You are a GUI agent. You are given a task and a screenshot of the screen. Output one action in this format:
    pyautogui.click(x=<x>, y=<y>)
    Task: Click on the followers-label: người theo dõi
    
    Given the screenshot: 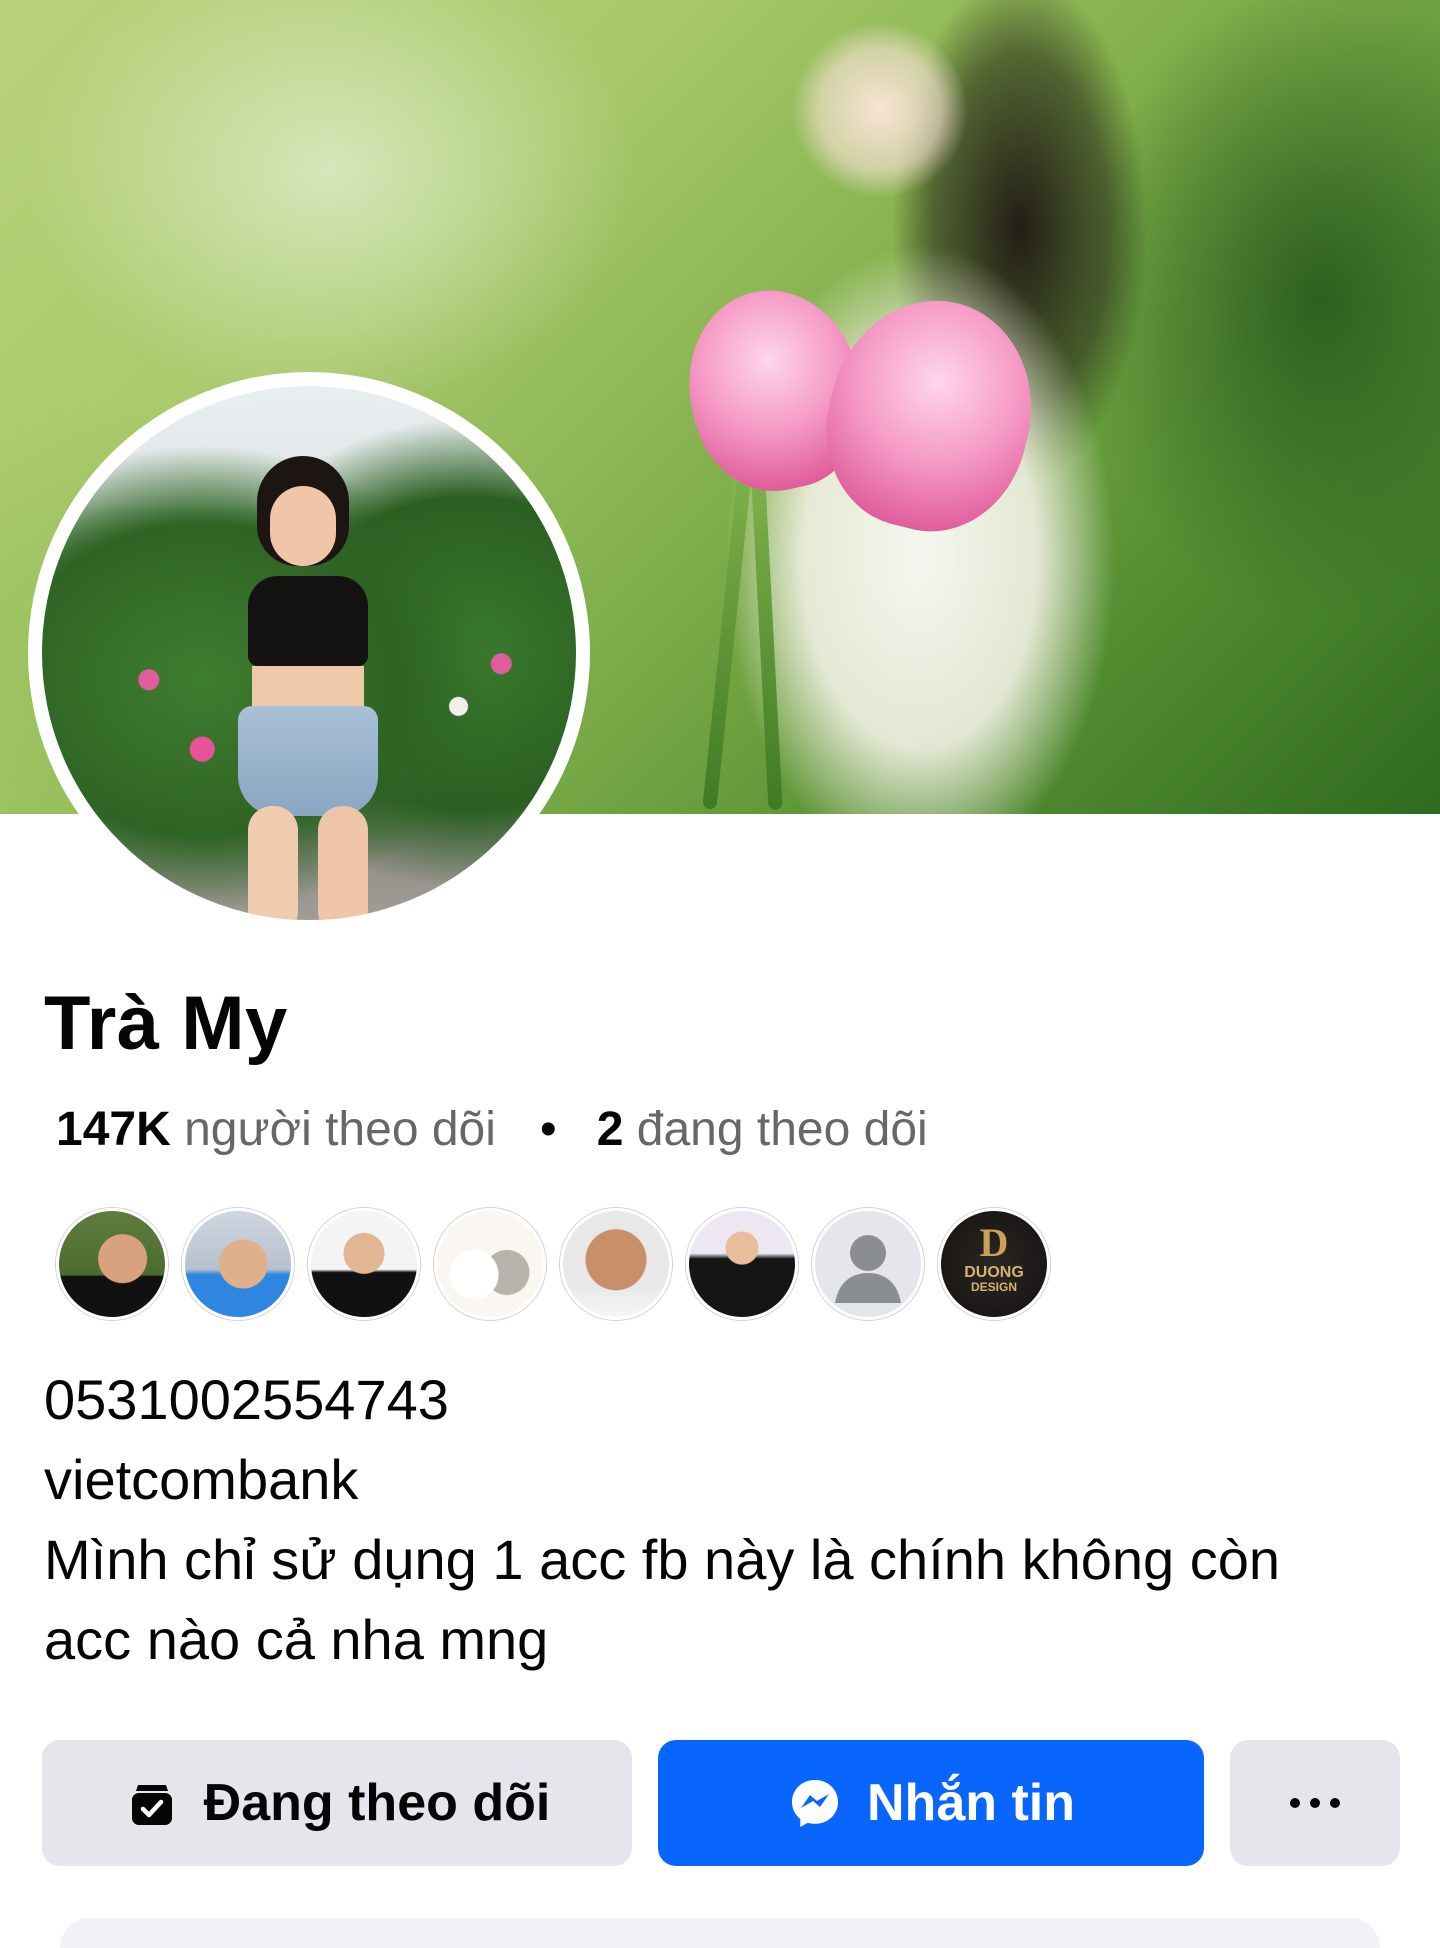 What is the action you would take?
    pyautogui.click(x=340, y=1129)
    